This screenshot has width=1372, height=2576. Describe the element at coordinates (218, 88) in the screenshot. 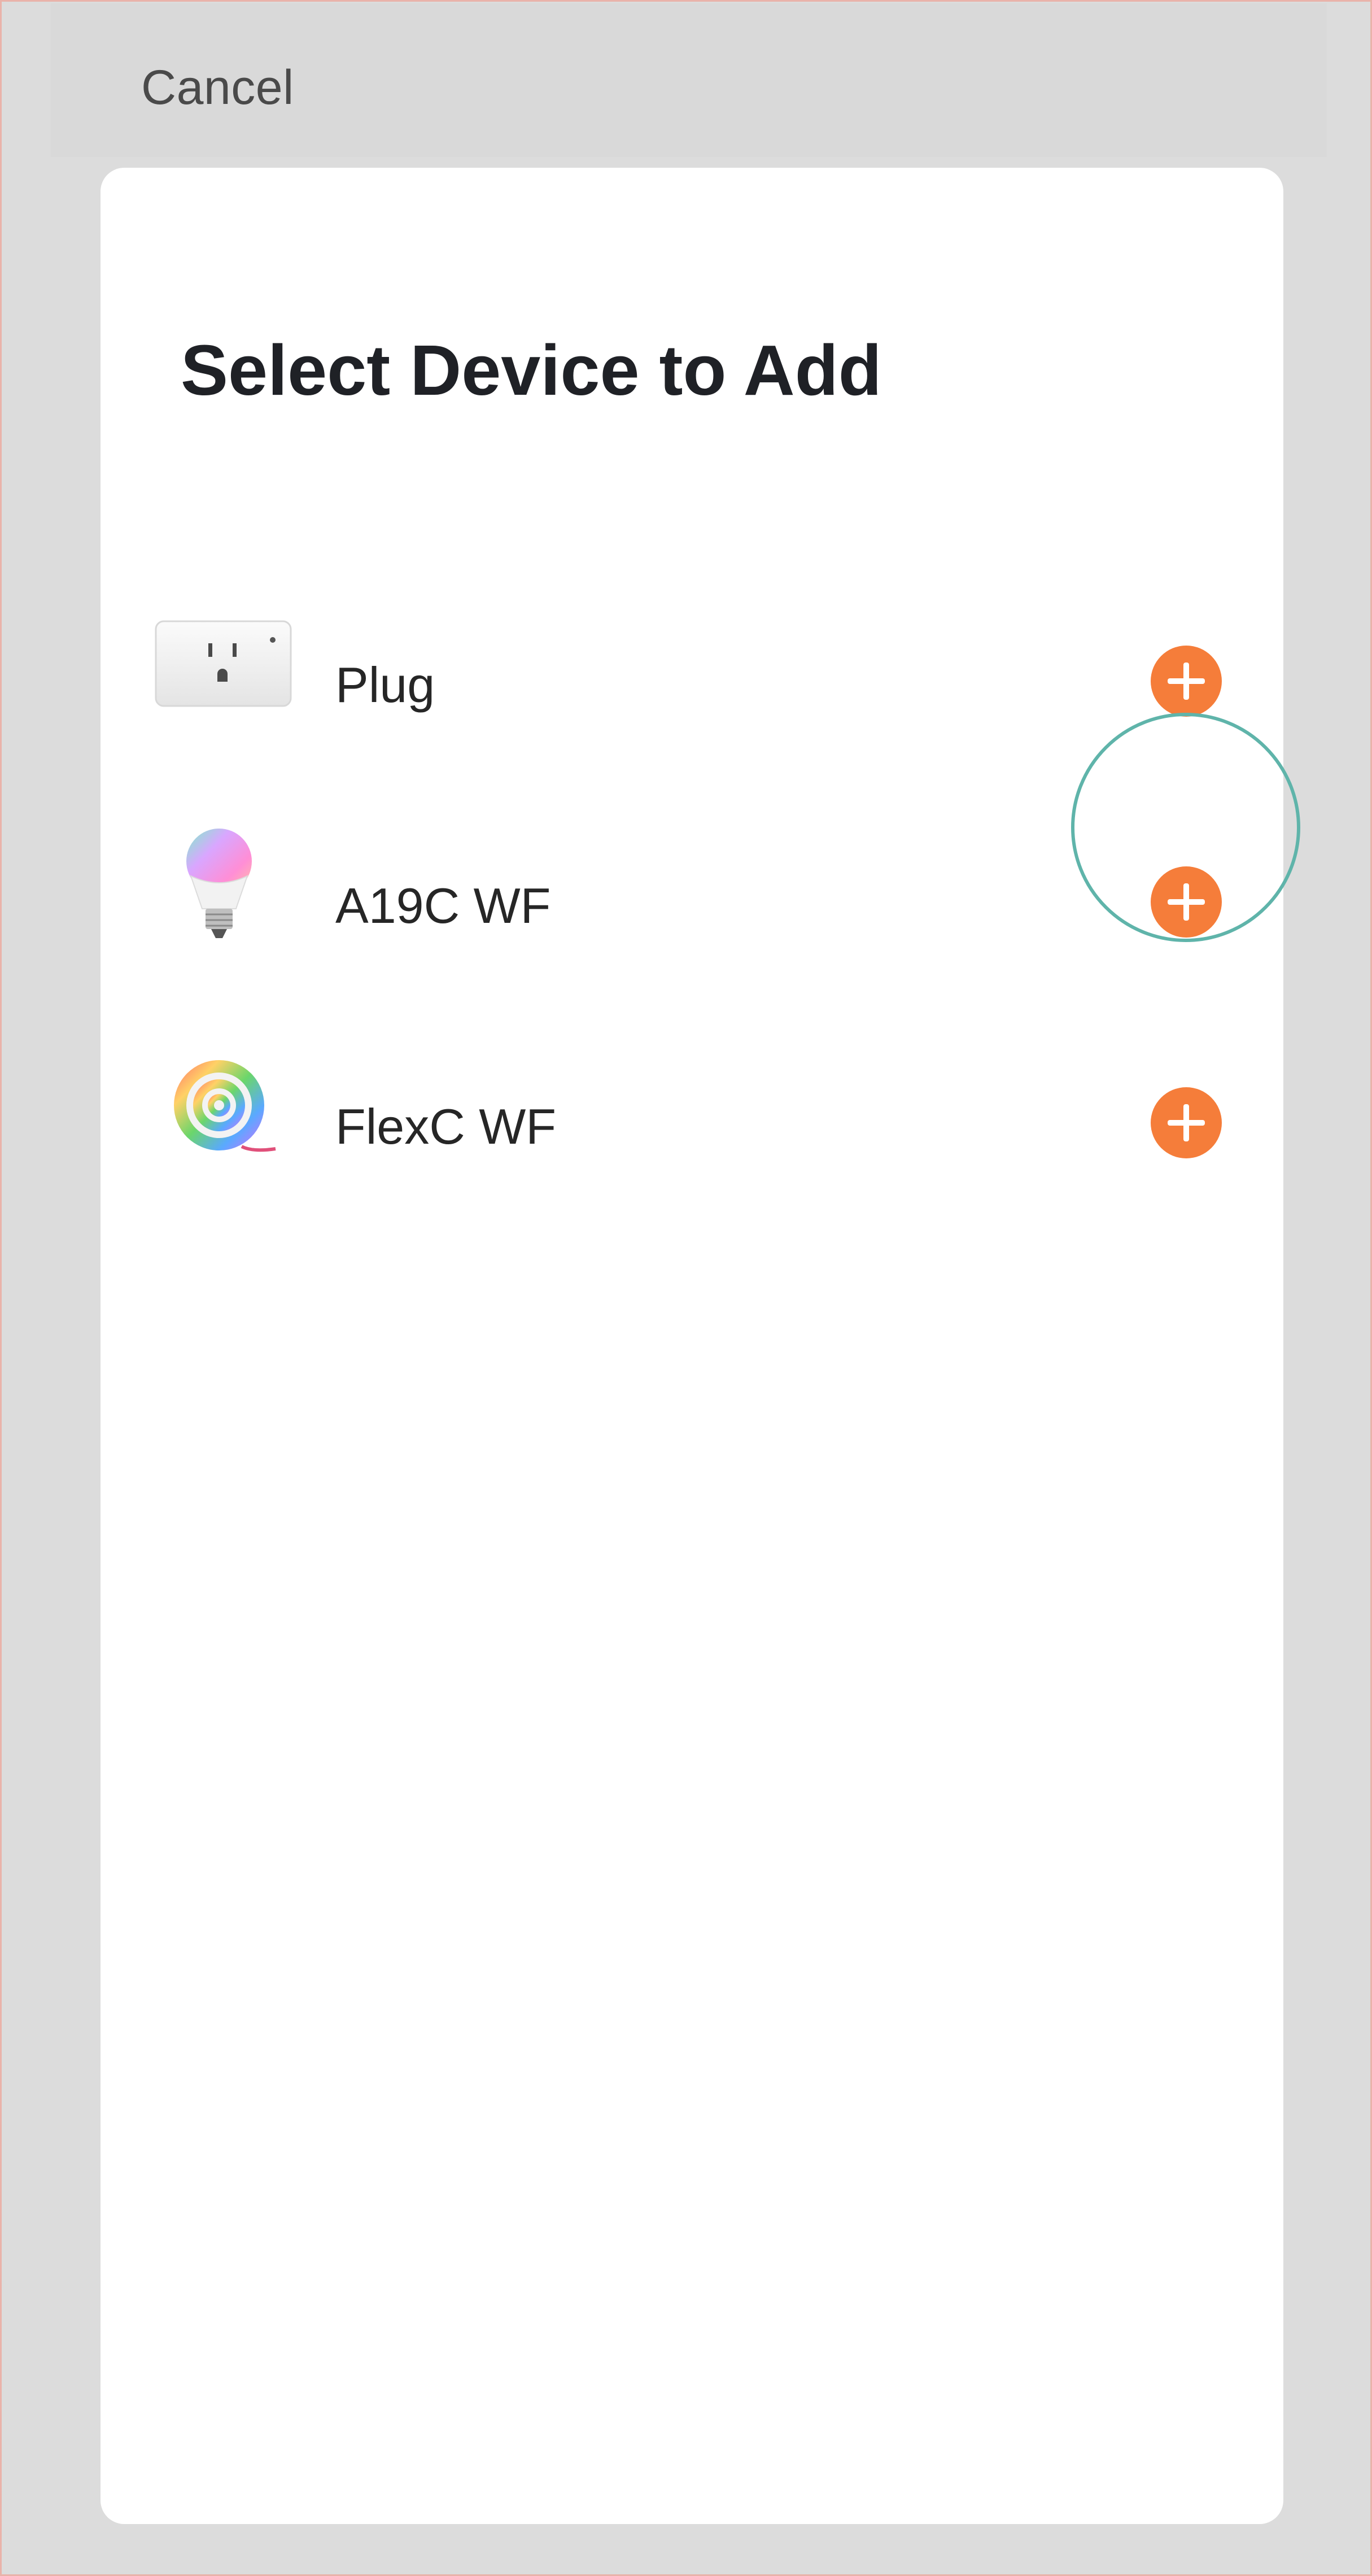

I see `cancel-button: Cancel` at that location.